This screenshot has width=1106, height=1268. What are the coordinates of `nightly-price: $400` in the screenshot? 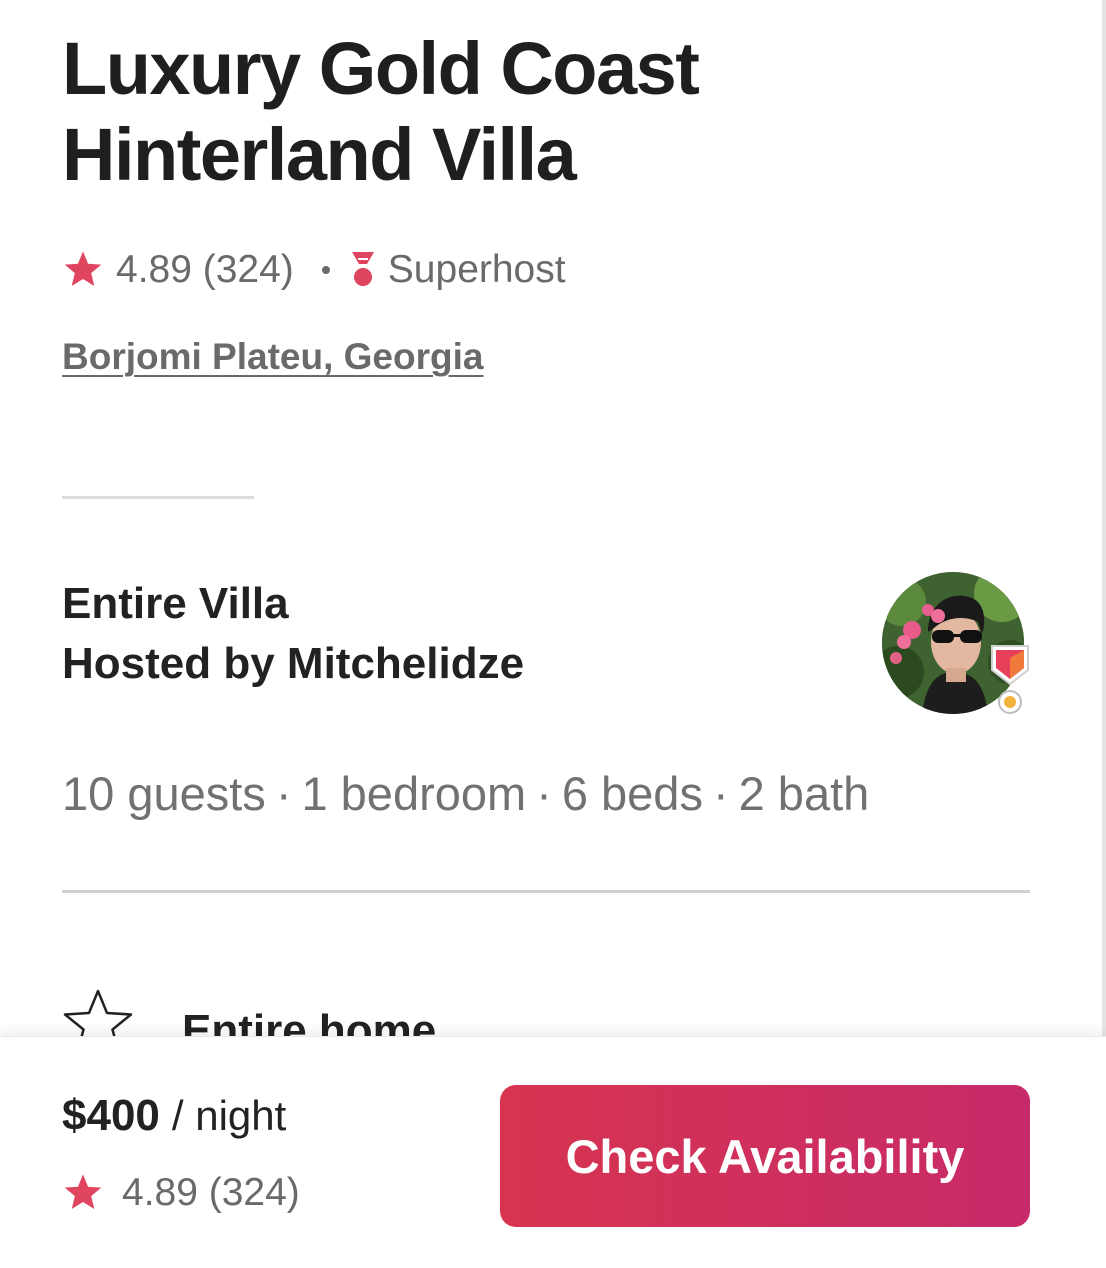 It's located at (111, 1115).